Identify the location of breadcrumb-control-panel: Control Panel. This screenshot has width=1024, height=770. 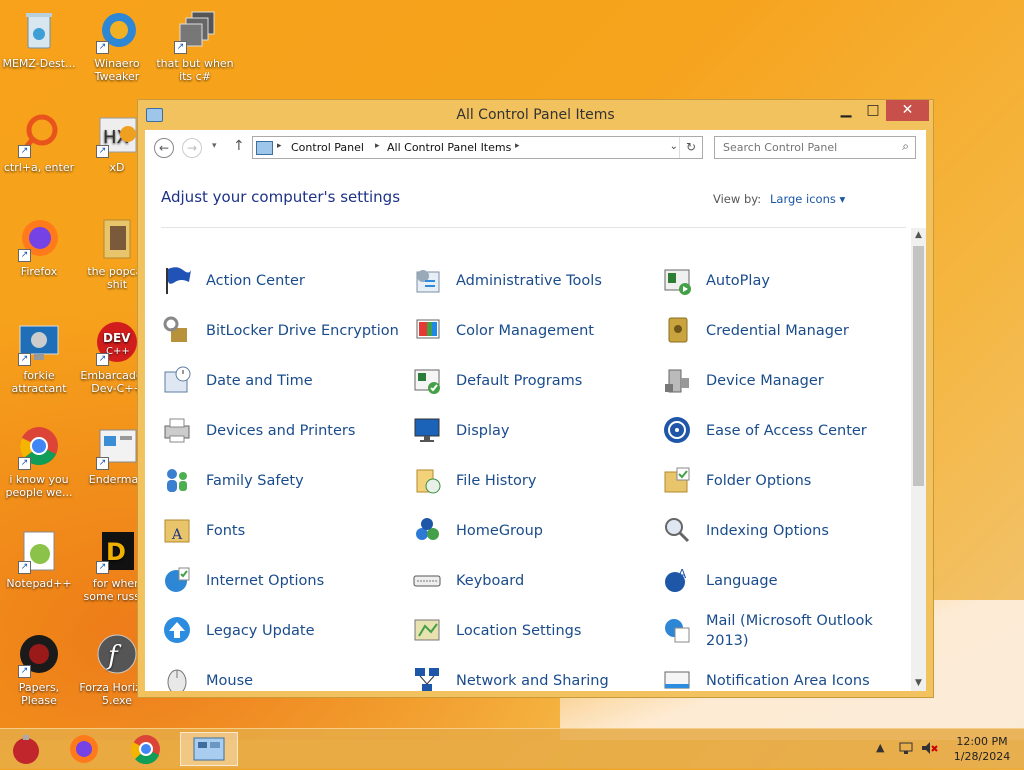
(327, 147).